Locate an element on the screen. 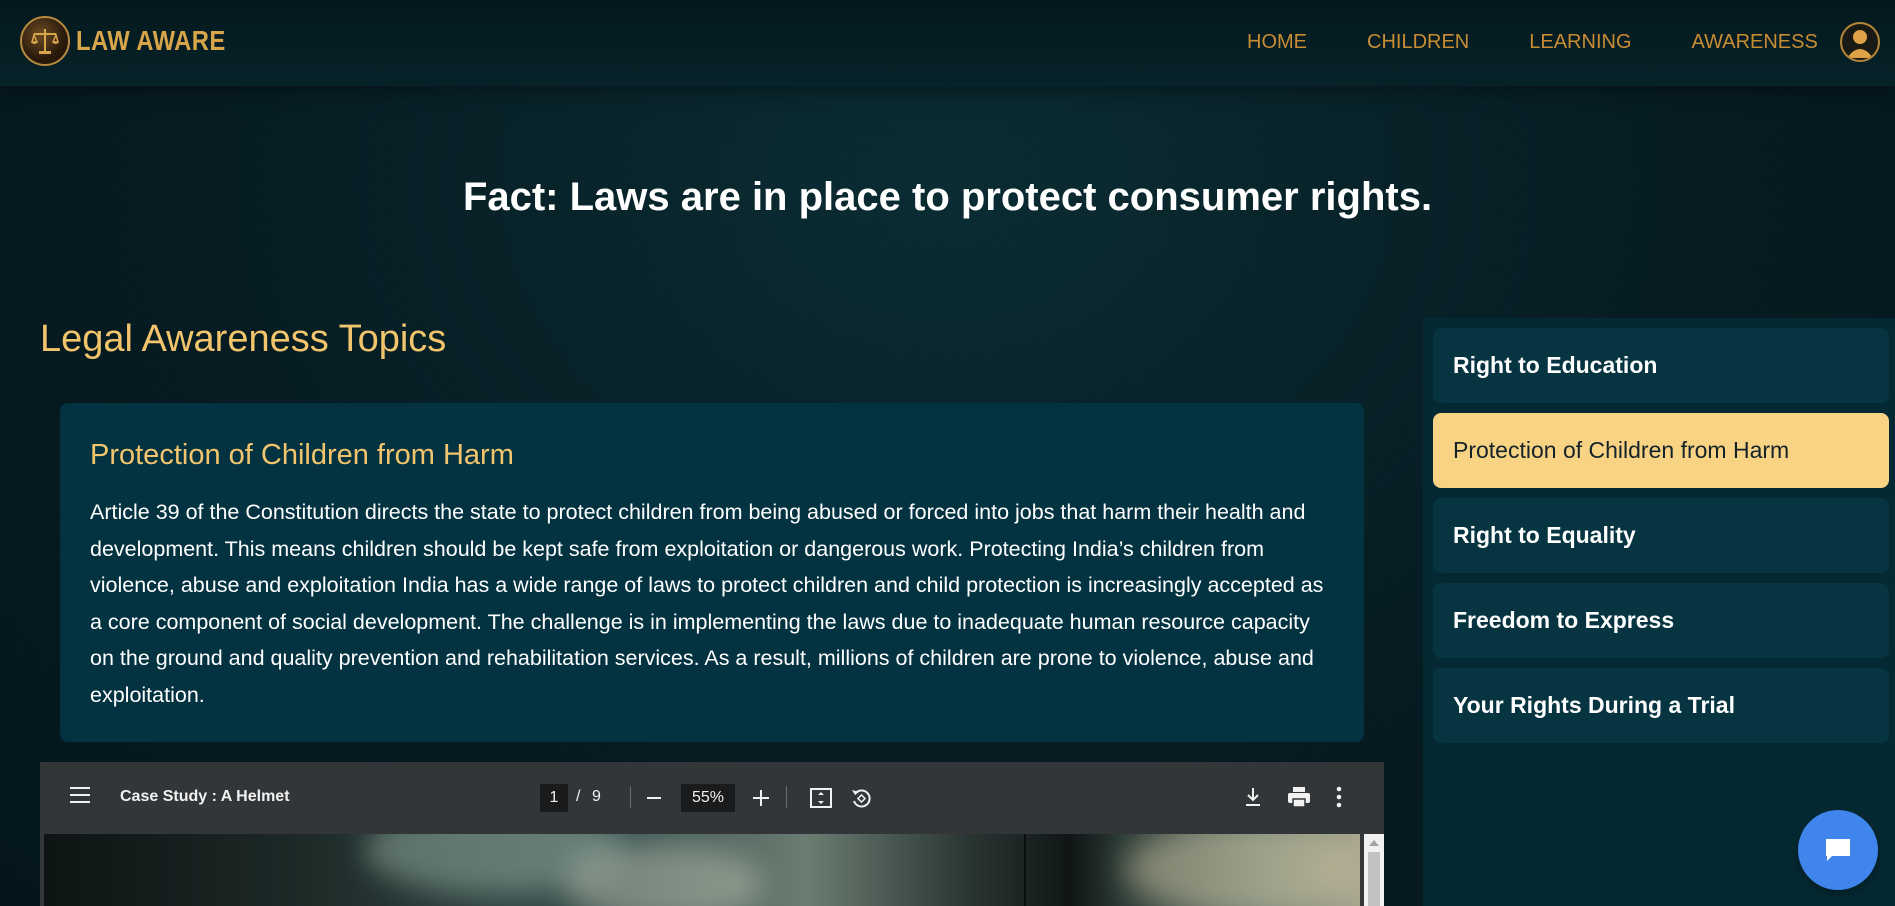 The height and width of the screenshot is (906, 1895). sidebar-item-right-to-education: Right to Education is located at coordinates (1661, 365).